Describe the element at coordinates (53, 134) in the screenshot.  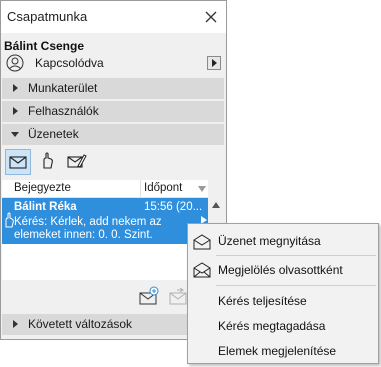
I see `section-label: Üzenetek` at that location.